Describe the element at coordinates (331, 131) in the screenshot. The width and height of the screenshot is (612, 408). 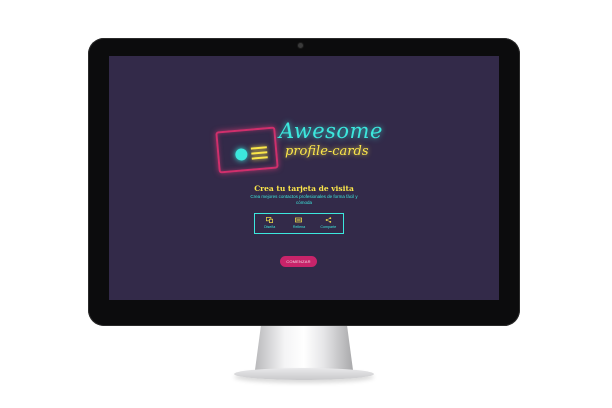
I see `logo-word-awesome: Awesome` at that location.